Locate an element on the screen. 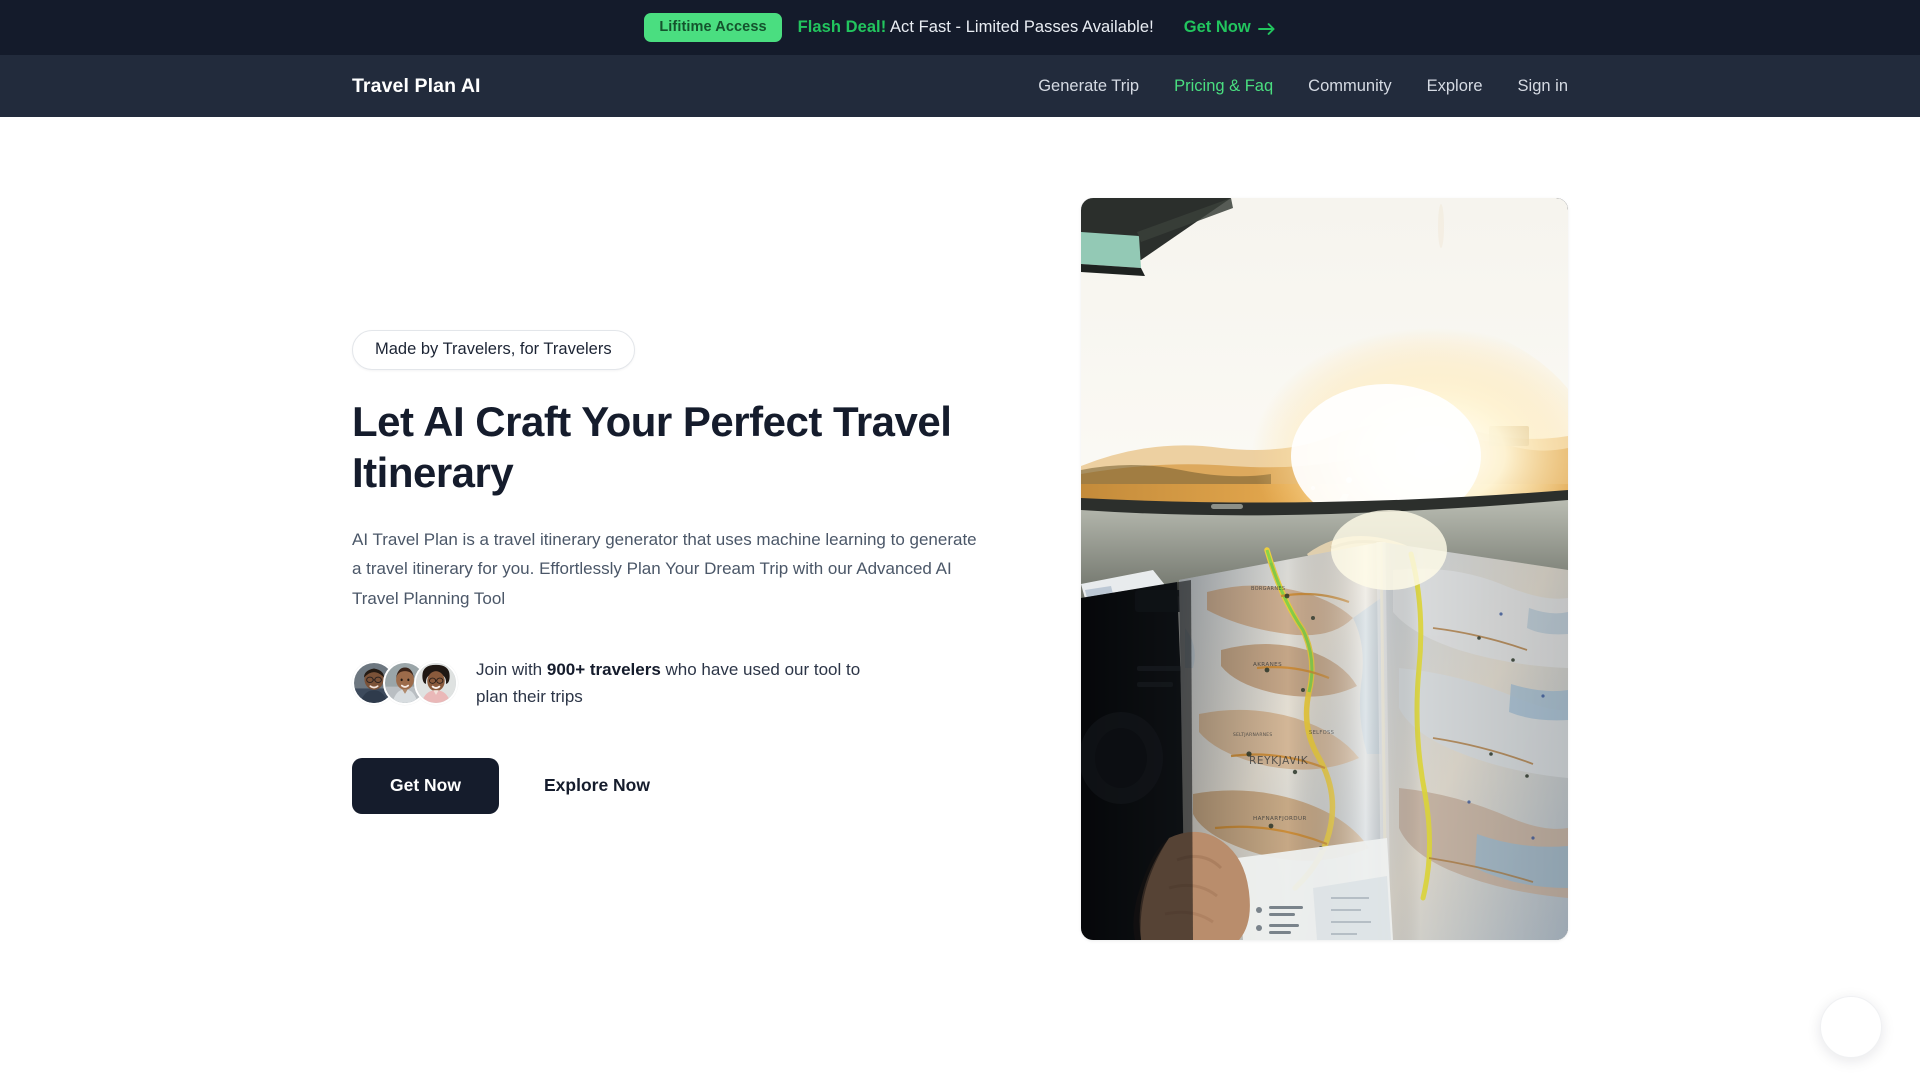 The height and width of the screenshot is (1080, 1920). social-proof-highlight: 900+ travelers is located at coordinates (603, 670).